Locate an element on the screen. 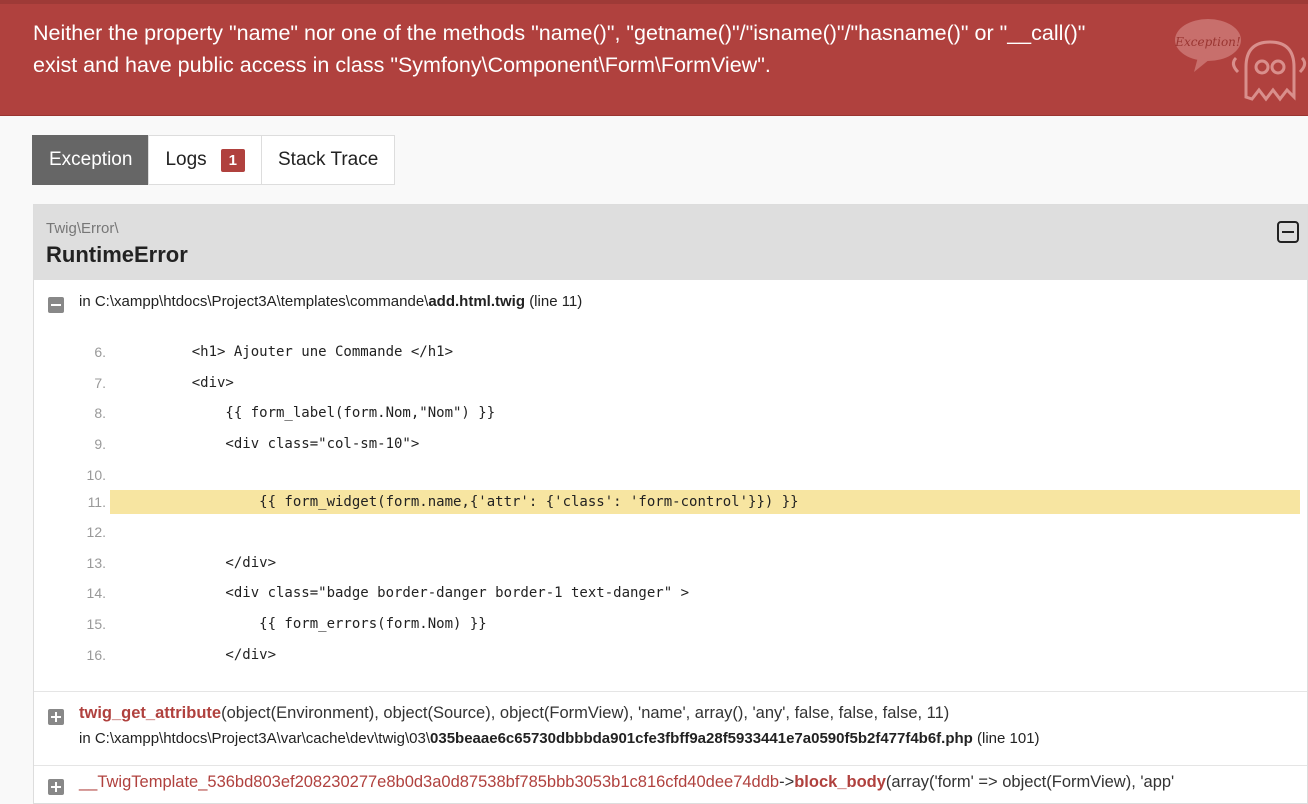 The width and height of the screenshot is (1308, 804). line-number: 7. is located at coordinates (100, 383).